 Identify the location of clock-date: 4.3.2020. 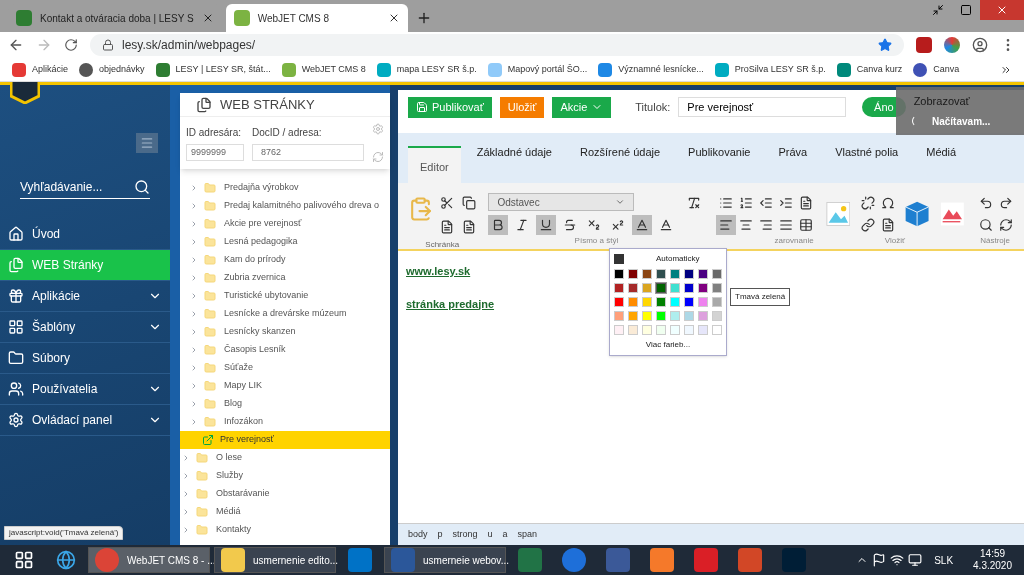
(992, 566).